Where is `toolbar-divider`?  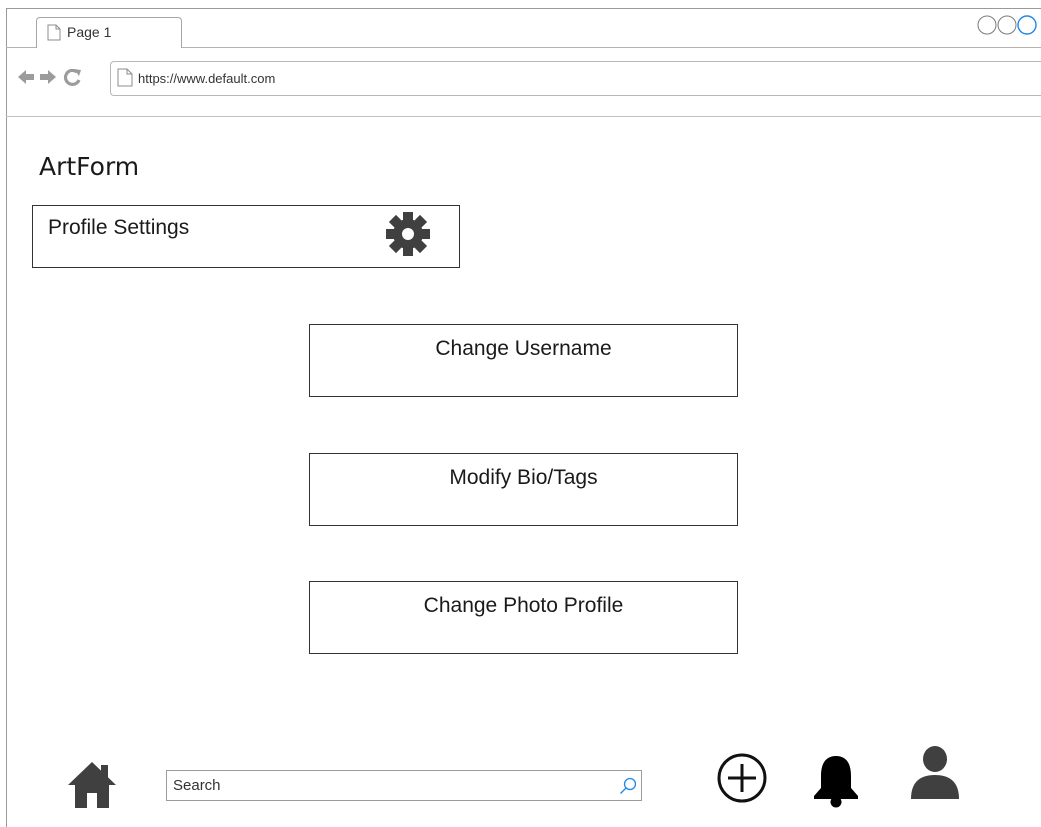
toolbar-divider is located at coordinates (523, 116).